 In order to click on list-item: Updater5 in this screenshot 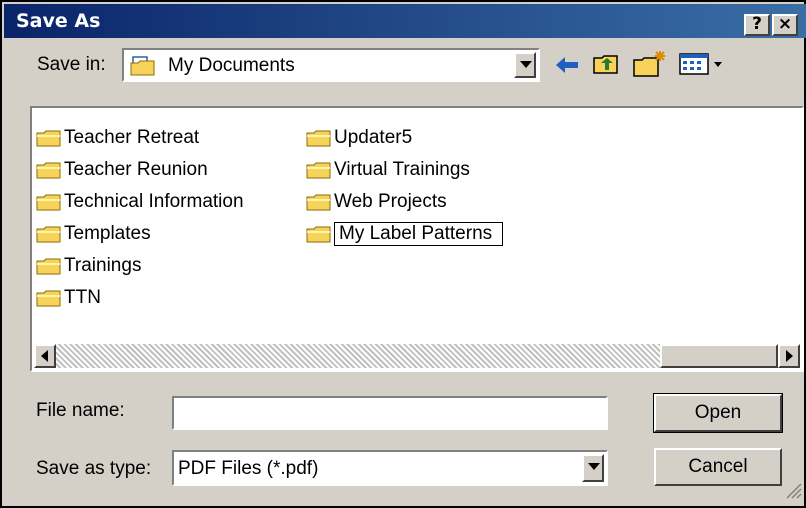, I will do `click(359, 138)`.